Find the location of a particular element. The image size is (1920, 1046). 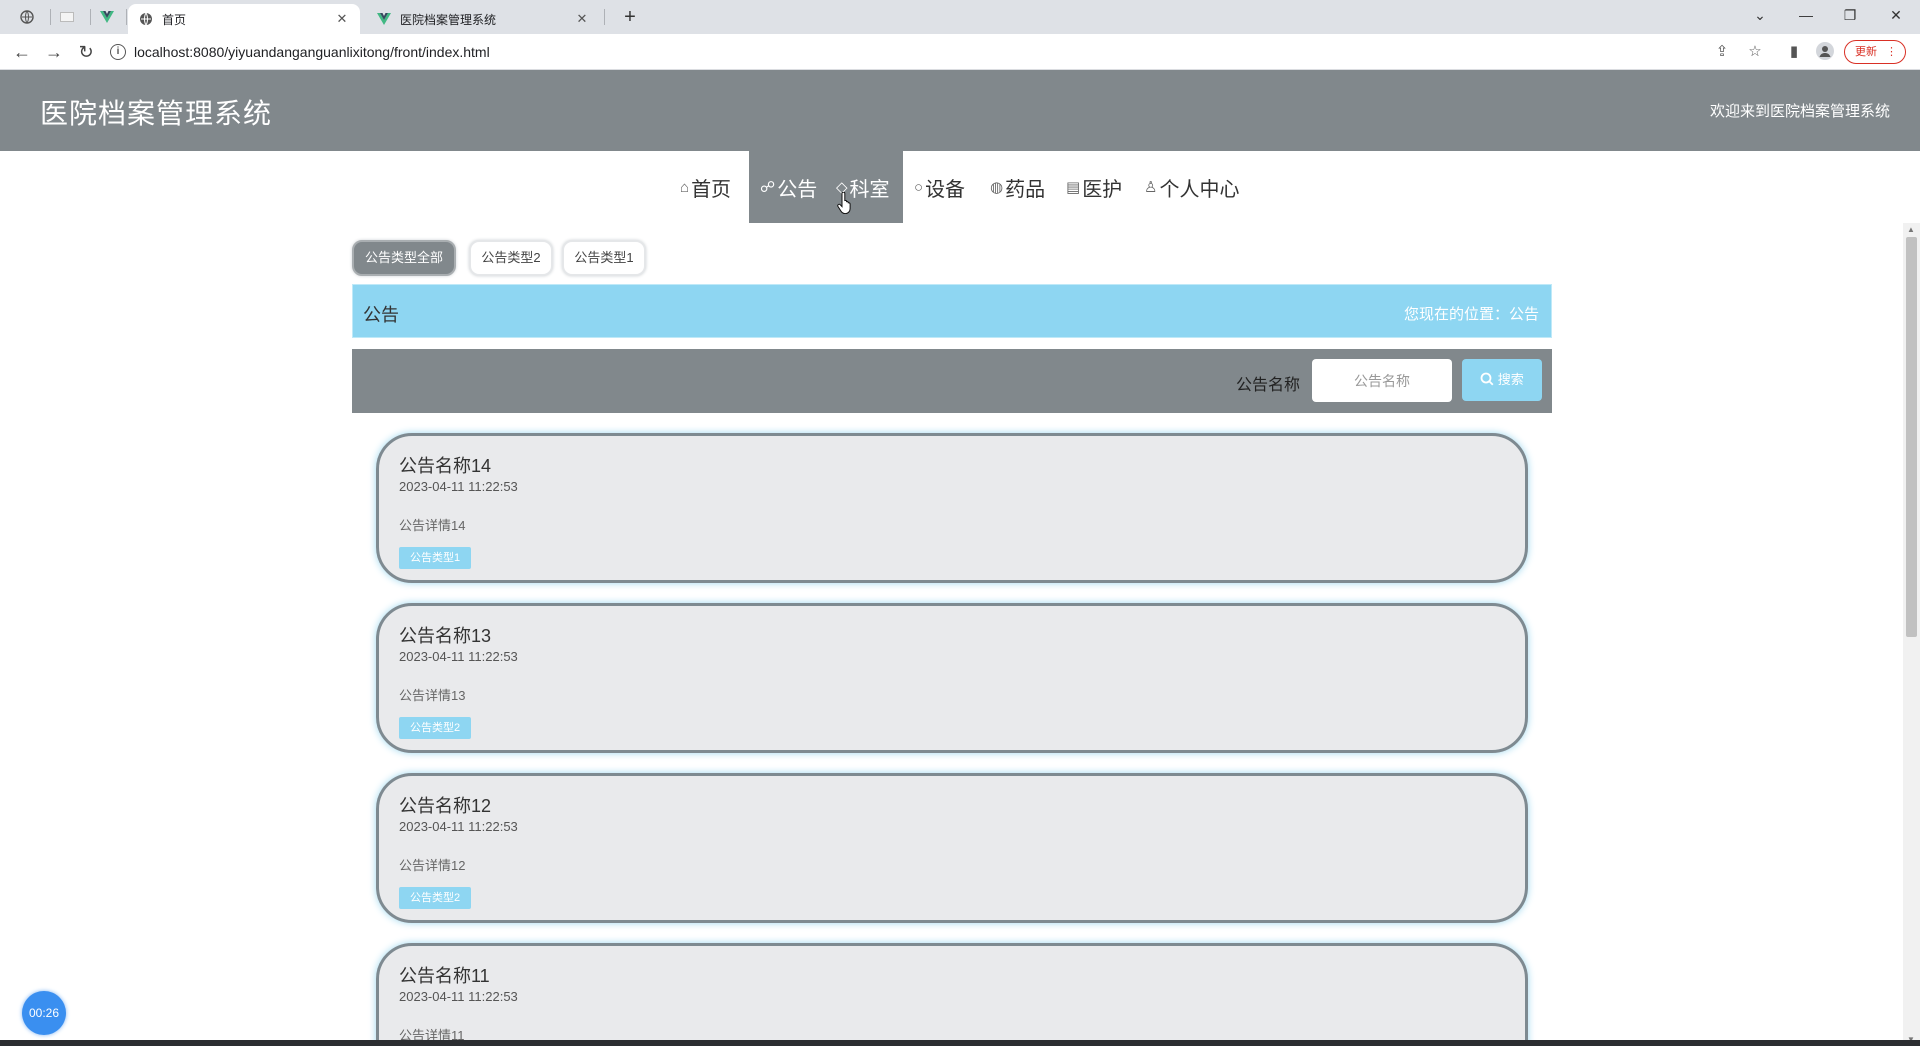

nav-item-personal-center: ♙ 个人中心 is located at coordinates (1191, 187).